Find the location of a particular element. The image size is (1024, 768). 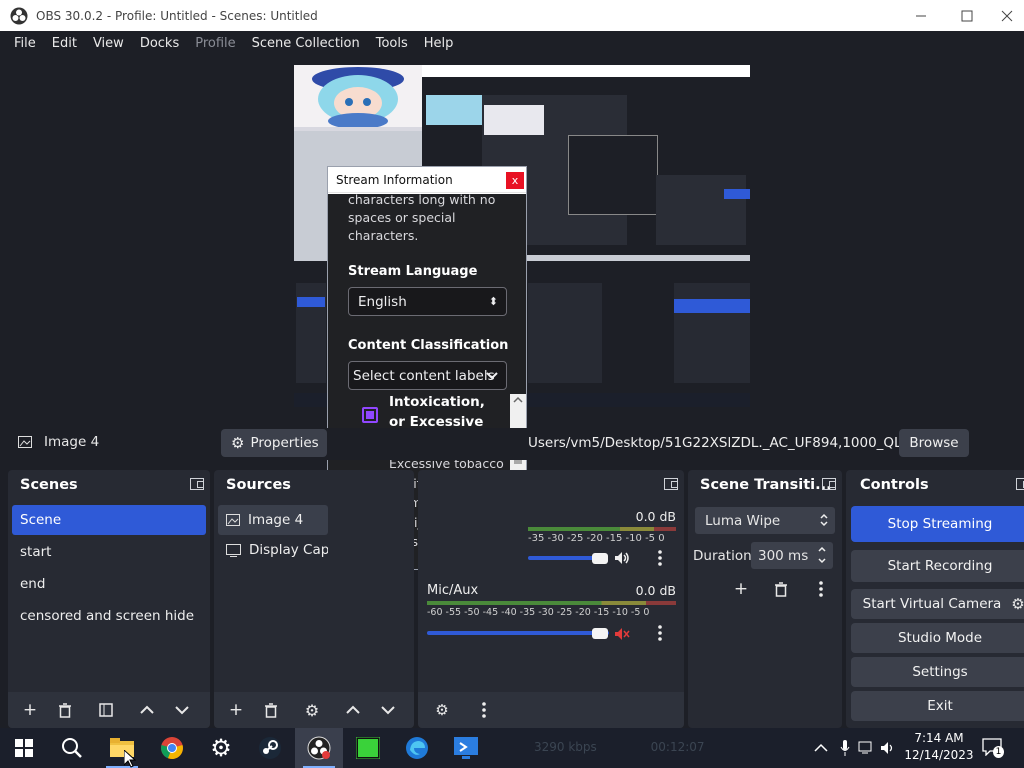

remove-source-button is located at coordinates (271, 710).